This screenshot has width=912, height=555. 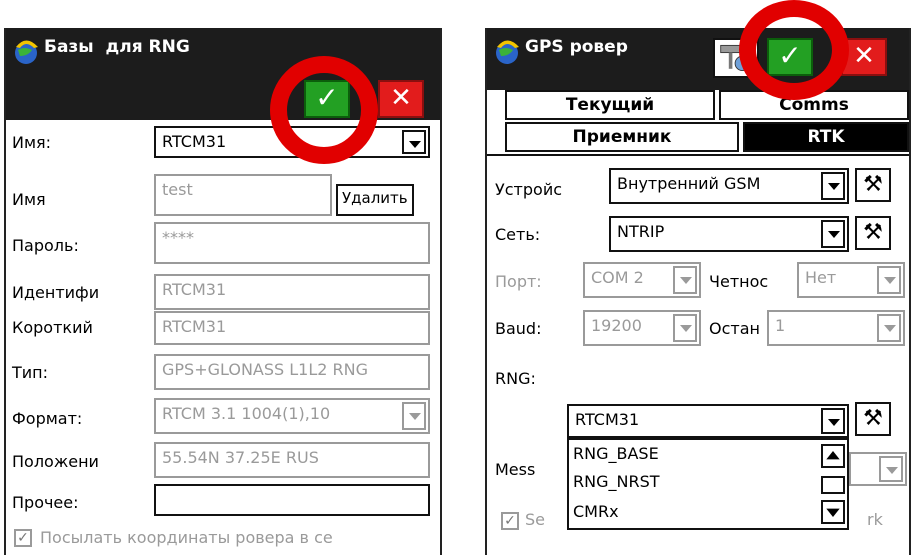 I want to click on scroll-up-button, so click(x=833, y=456).